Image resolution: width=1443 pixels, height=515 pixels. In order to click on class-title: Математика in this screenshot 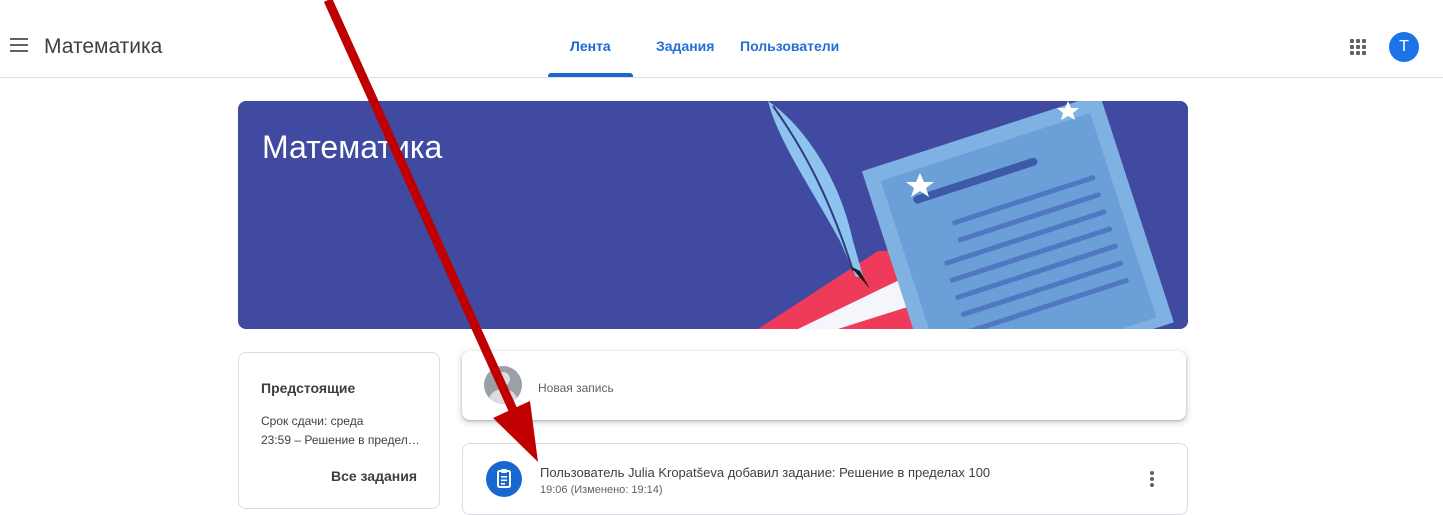, I will do `click(103, 47)`.